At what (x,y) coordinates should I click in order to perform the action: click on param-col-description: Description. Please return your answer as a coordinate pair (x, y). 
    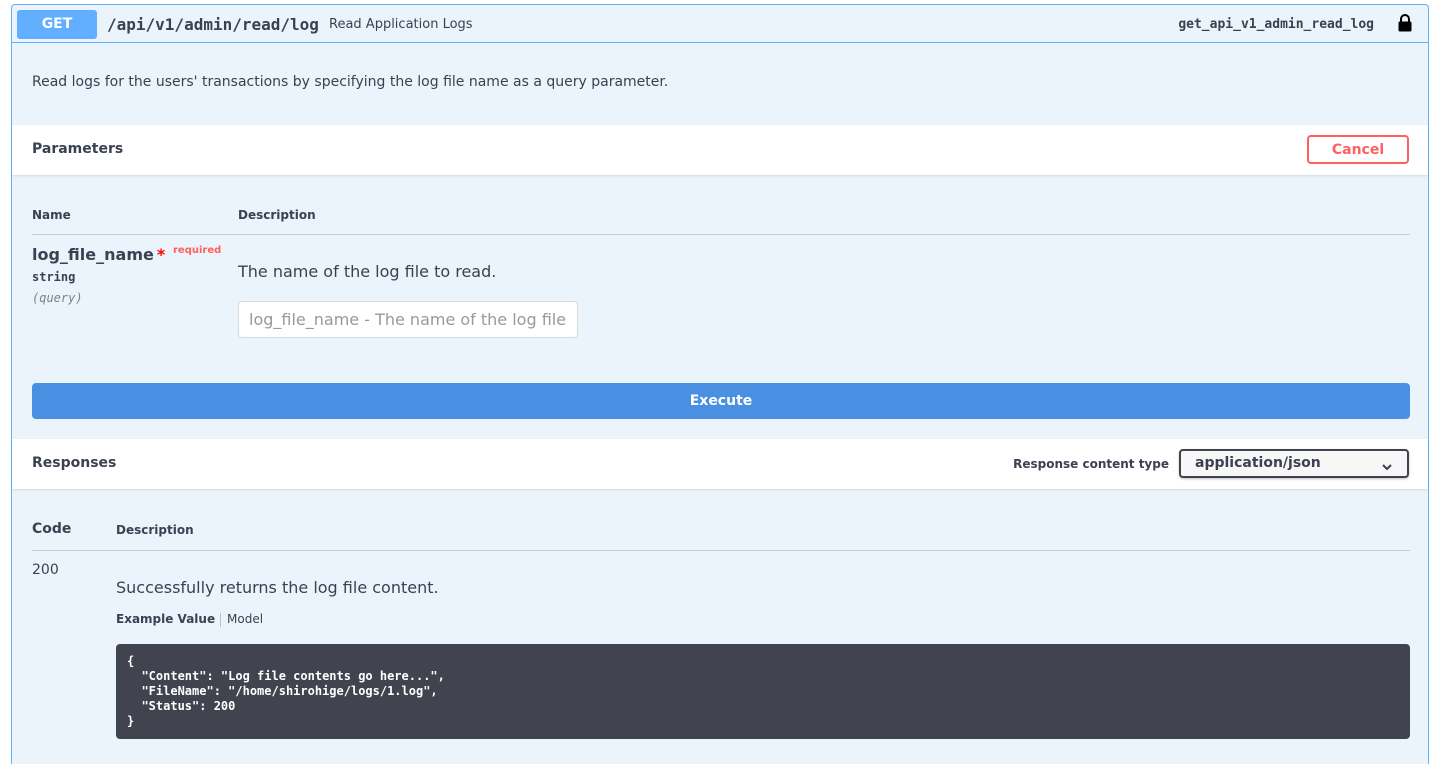
    Looking at the image, I should click on (277, 215).